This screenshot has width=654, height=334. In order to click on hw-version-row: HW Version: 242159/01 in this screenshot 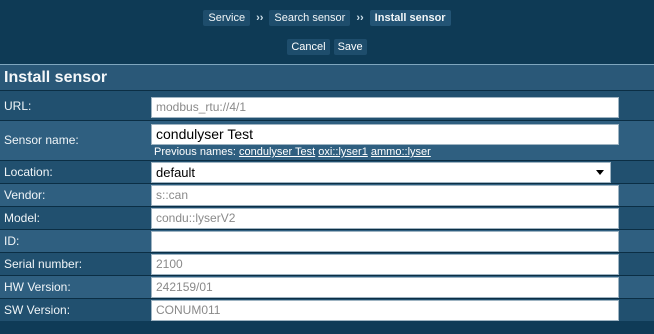, I will do `click(327, 286)`.